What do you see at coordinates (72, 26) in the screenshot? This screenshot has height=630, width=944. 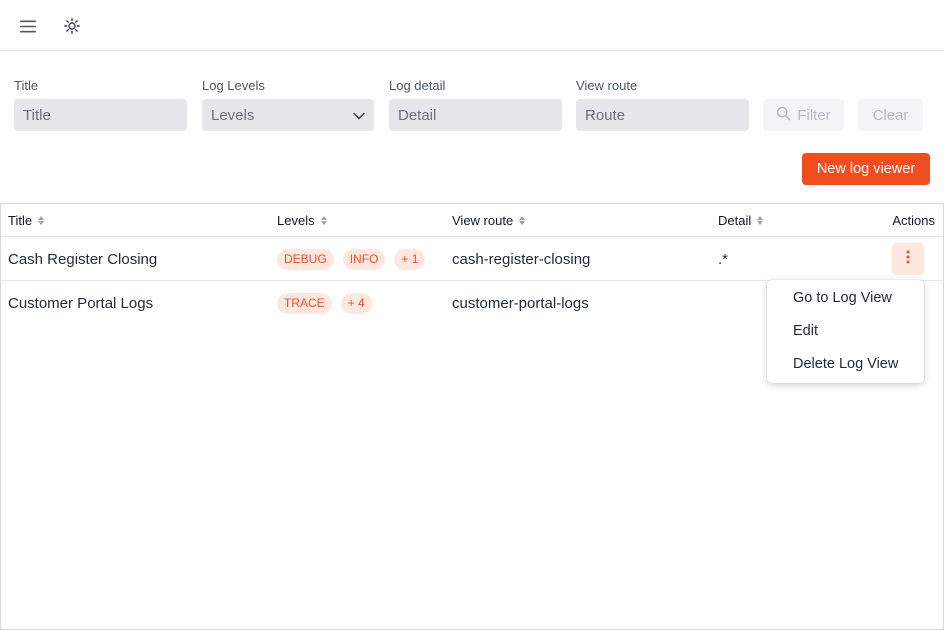 I see `sun-icon` at bounding box center [72, 26].